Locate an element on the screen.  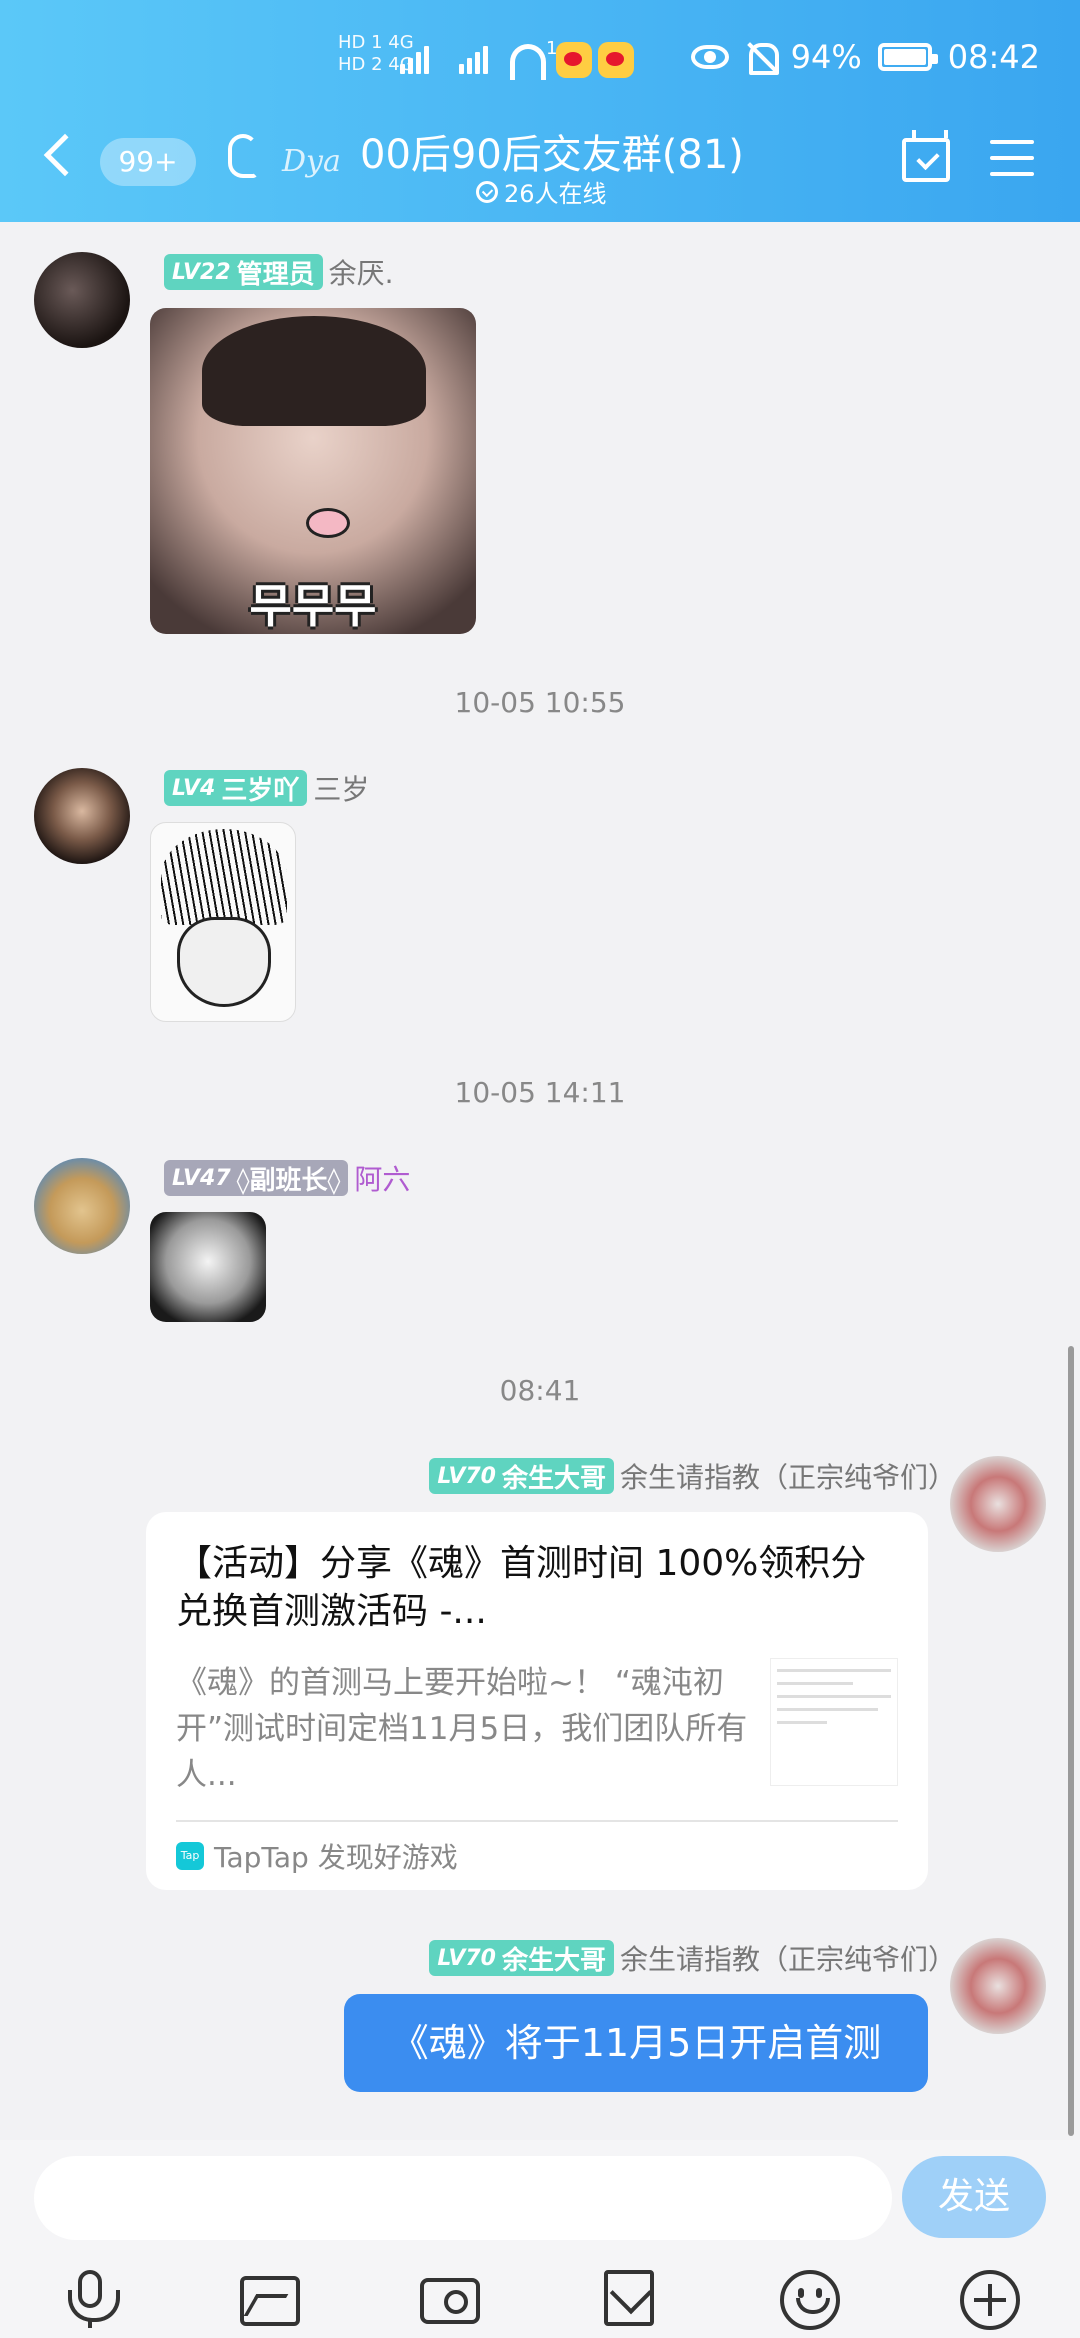
sticker-image: 무무무 is located at coordinates (313, 471).